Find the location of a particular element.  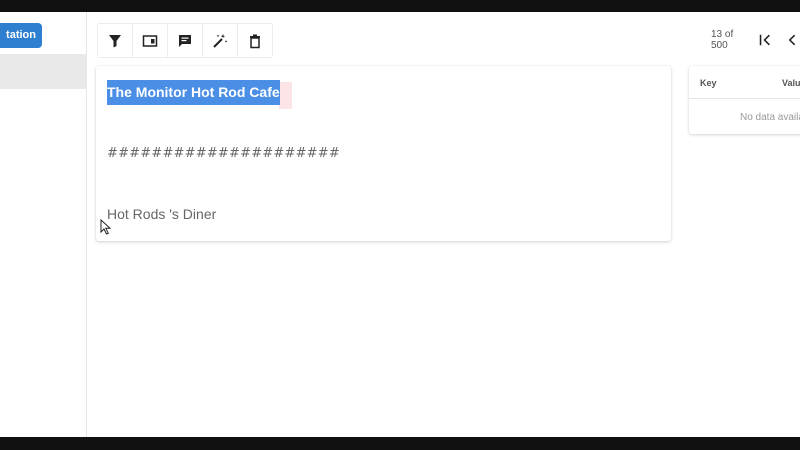

annotation-button: tation is located at coordinates (21, 35).